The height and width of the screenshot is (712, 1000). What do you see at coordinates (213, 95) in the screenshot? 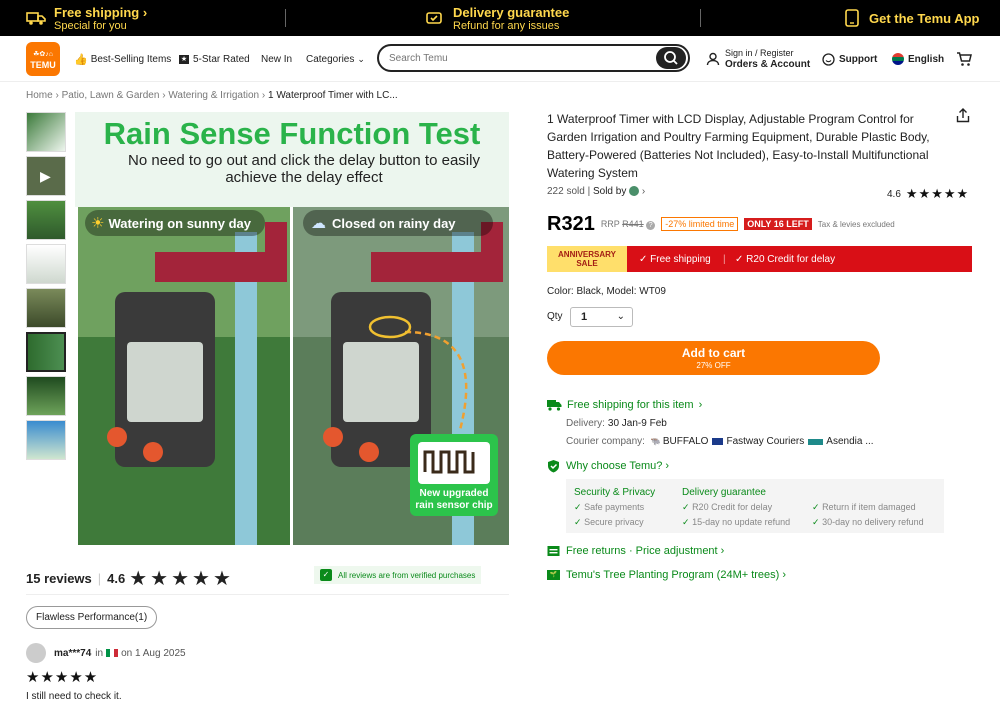
I see `breadcrumb-watering: Watering & Irrigation` at bounding box center [213, 95].